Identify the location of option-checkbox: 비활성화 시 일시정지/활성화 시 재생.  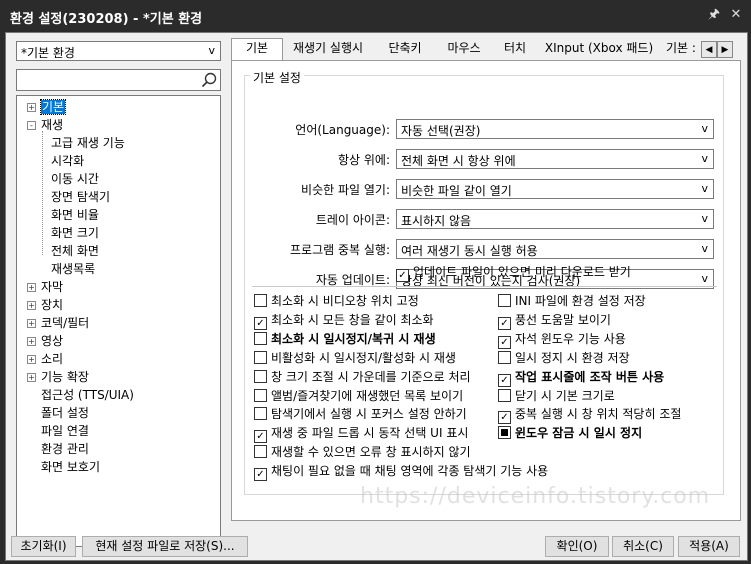
(355, 358).